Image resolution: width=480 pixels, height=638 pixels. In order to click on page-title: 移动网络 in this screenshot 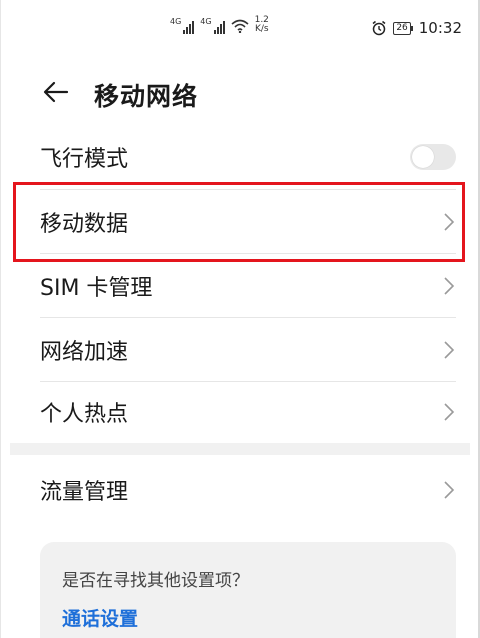, I will do `click(146, 96)`.